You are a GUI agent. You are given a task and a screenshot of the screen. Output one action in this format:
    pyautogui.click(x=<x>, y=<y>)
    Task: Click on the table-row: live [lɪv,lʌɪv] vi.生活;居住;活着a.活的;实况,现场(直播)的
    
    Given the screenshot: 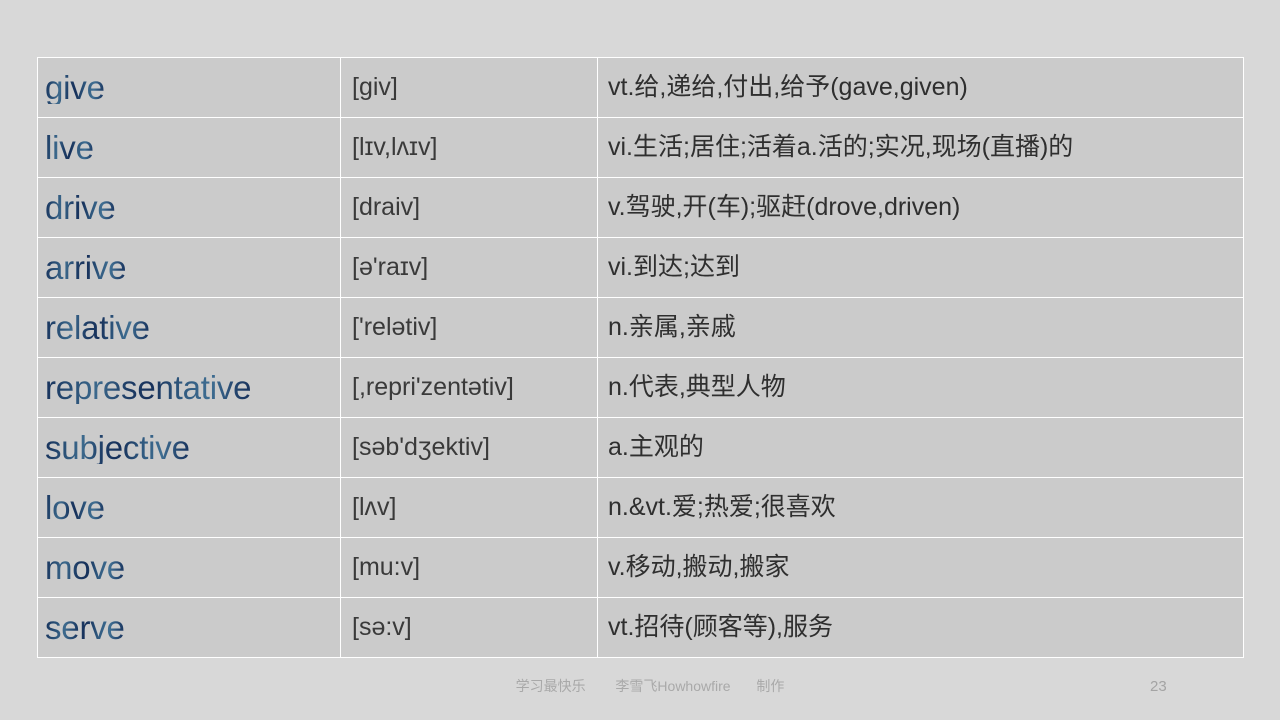 What is the action you would take?
    pyautogui.click(x=640, y=147)
    